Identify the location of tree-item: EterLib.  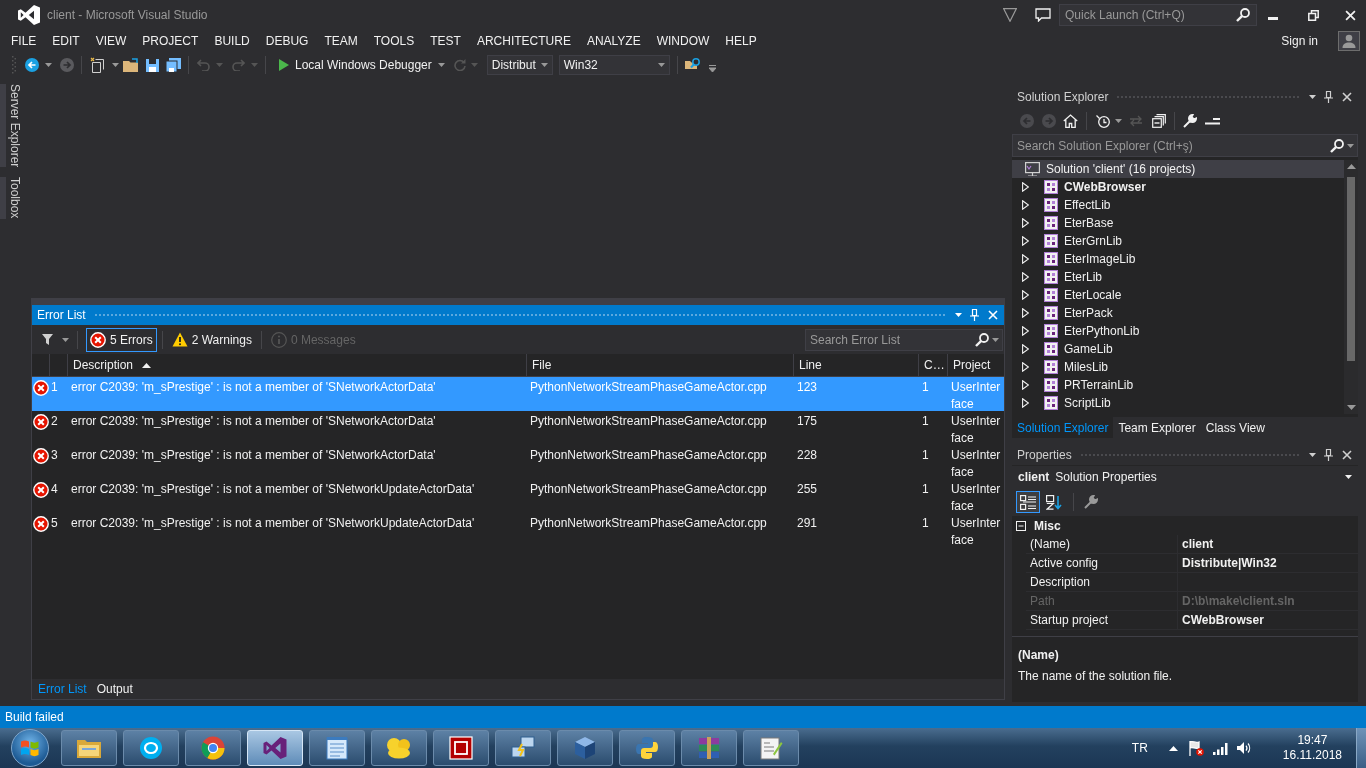
(1178, 277).